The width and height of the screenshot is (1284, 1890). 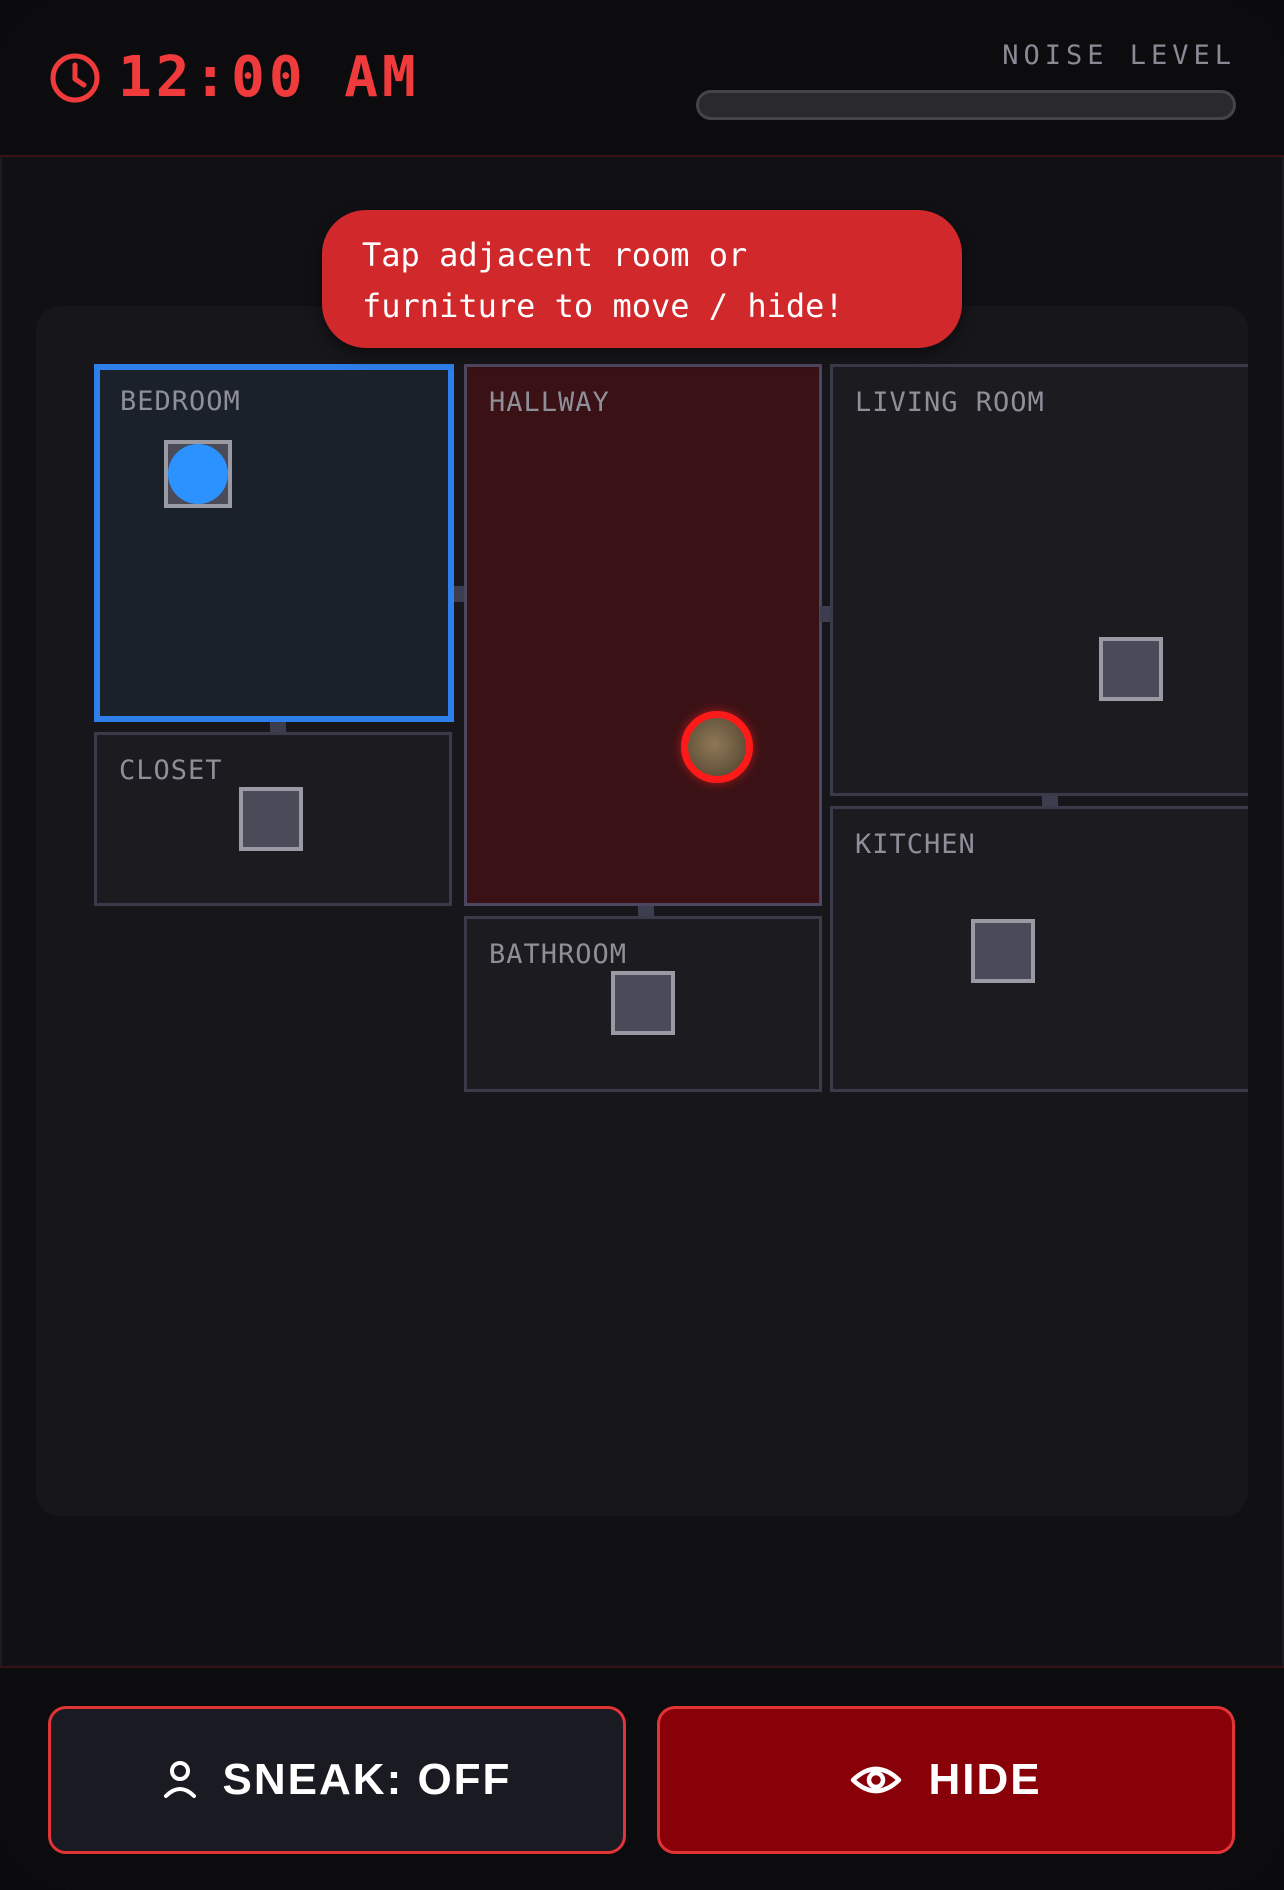 I want to click on furniture-closet, so click(x=271, y=819).